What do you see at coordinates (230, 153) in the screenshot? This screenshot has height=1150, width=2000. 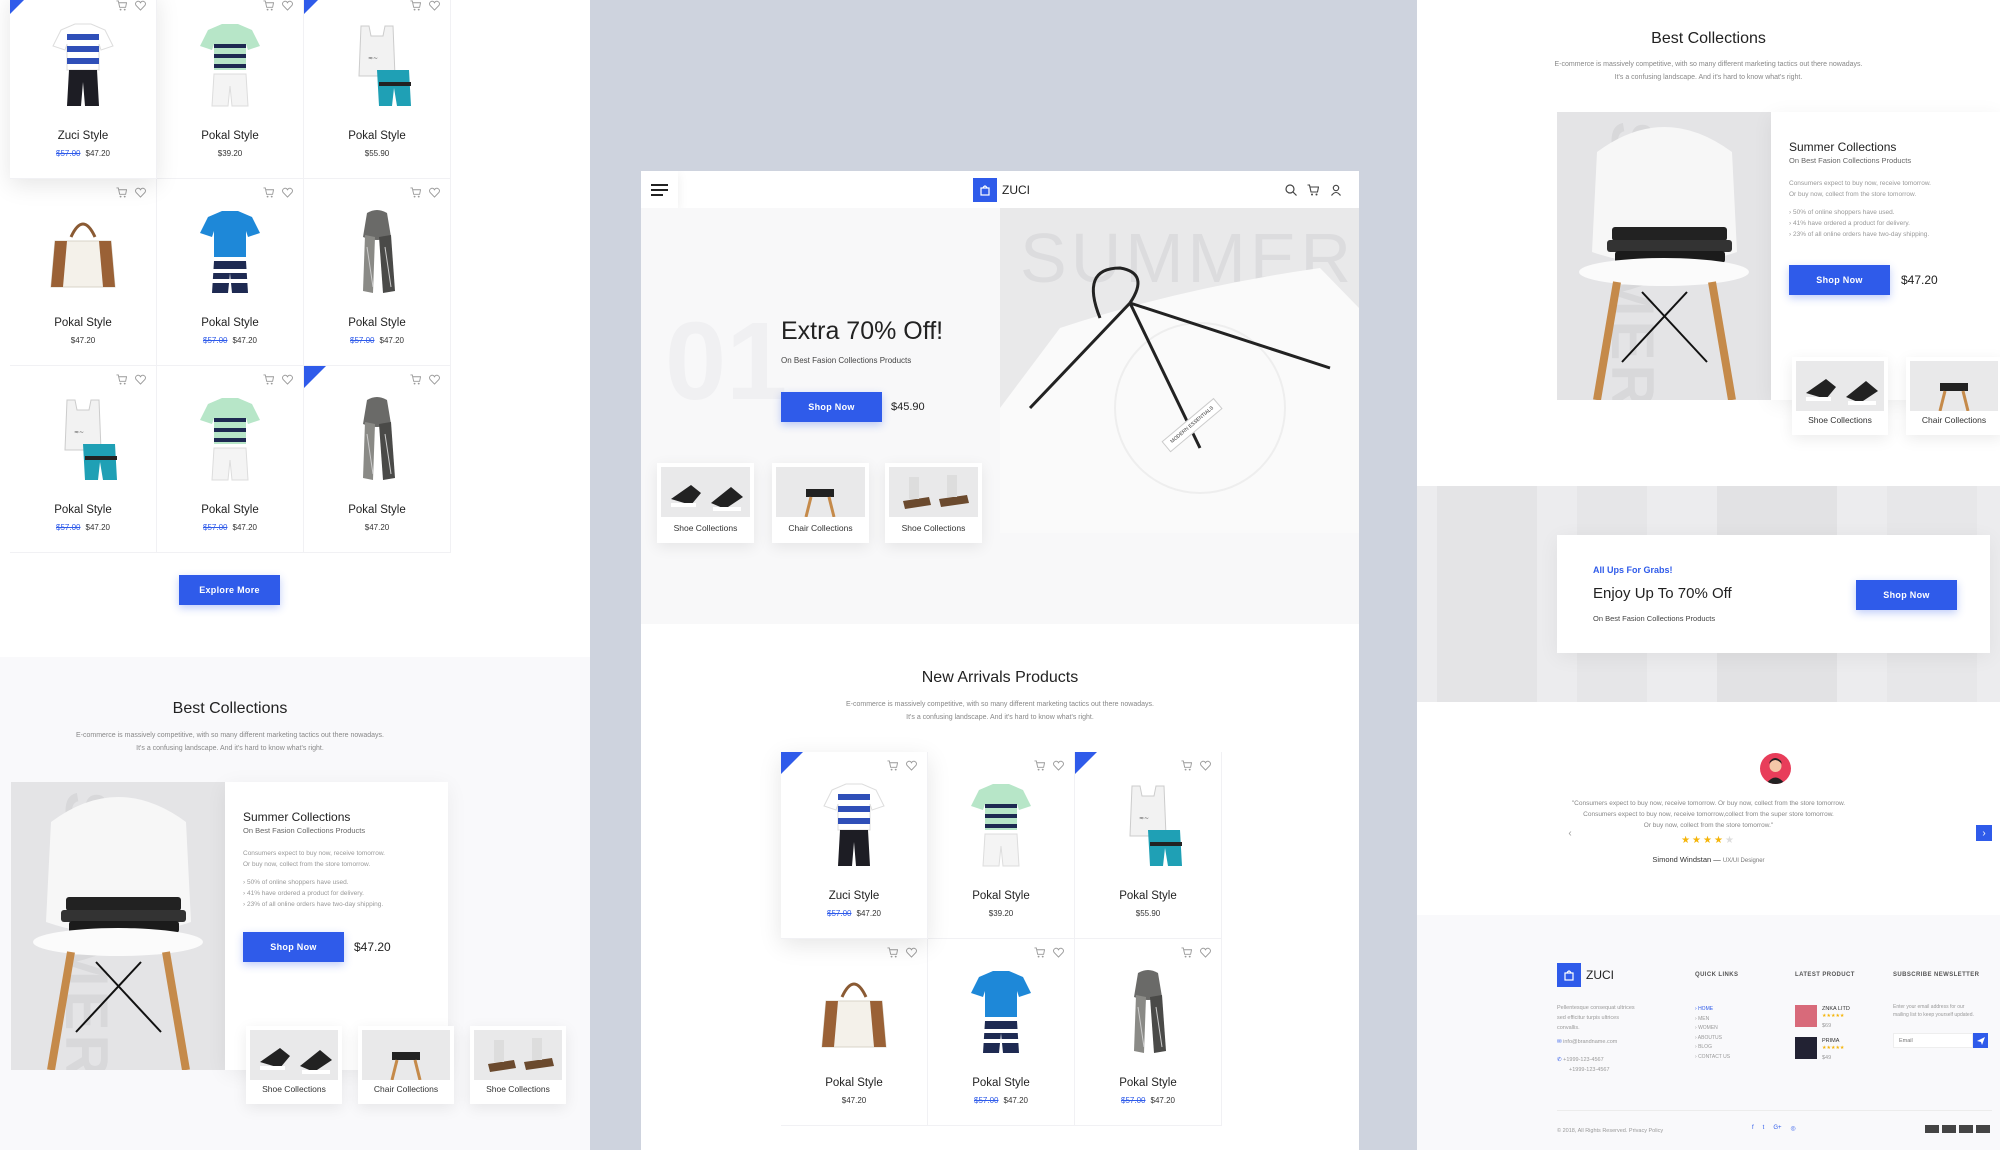 I see `current-price: $39.20` at bounding box center [230, 153].